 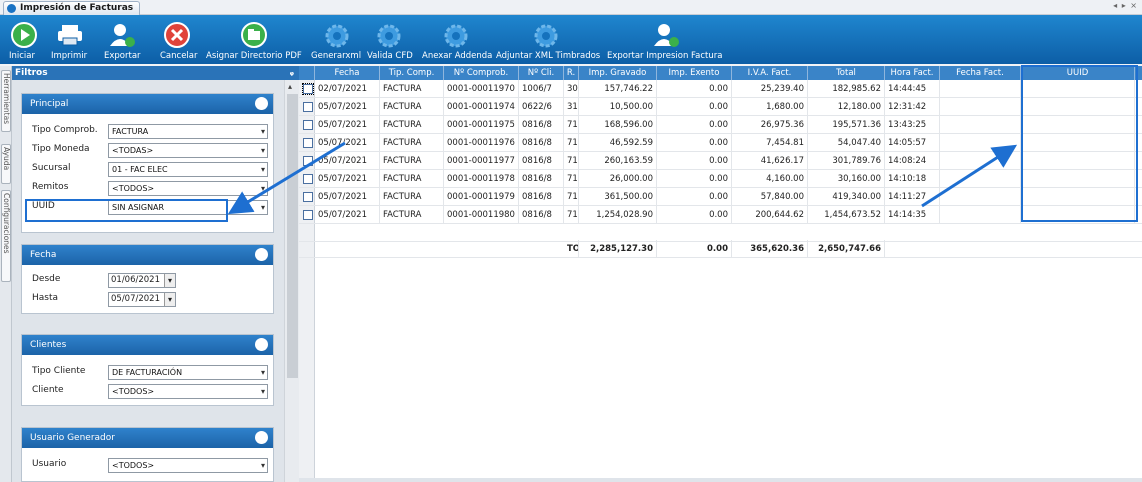 I want to click on col-tip-comp: Tip. Comp., so click(x=412, y=73).